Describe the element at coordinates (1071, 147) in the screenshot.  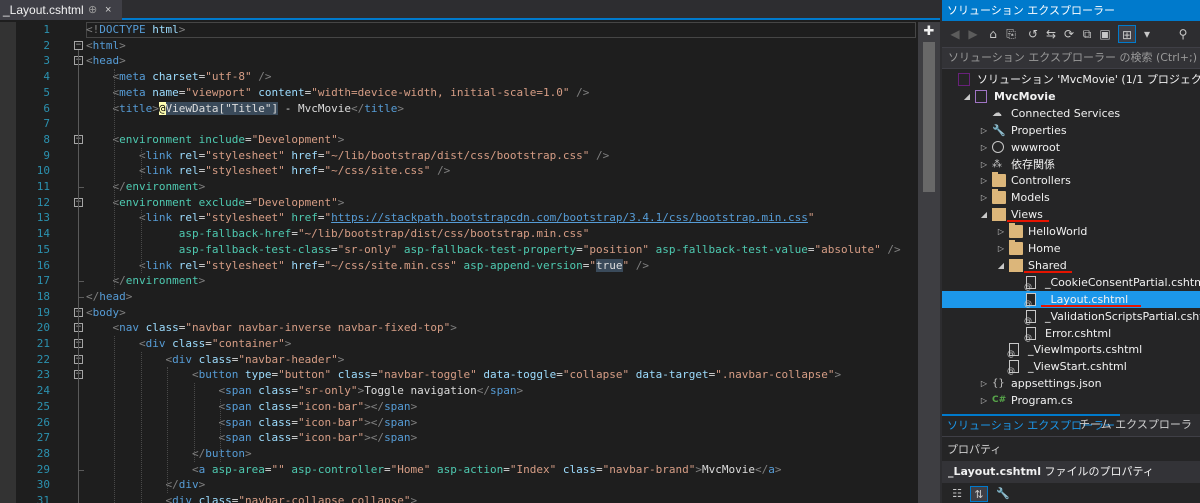
I see `tree-item: ▷ wwwroot` at that location.